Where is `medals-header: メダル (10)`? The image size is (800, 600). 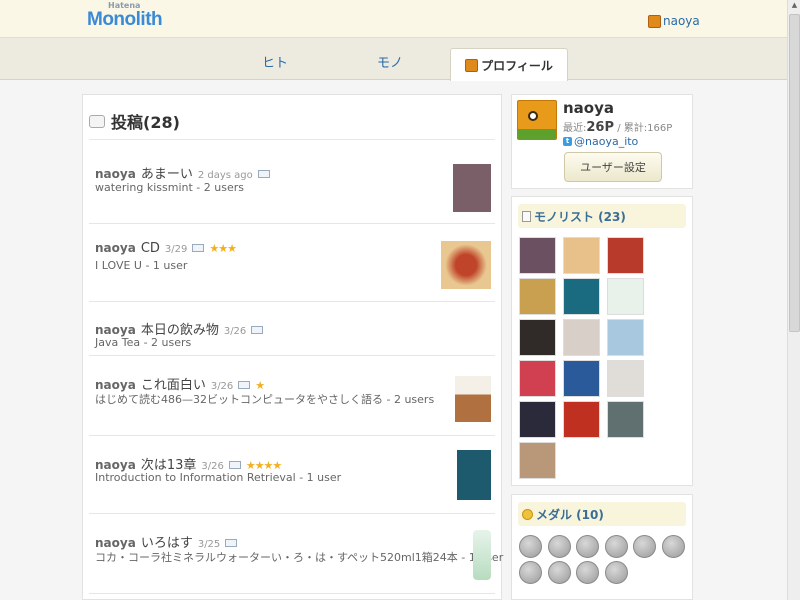 medals-header: メダル (10) is located at coordinates (602, 514).